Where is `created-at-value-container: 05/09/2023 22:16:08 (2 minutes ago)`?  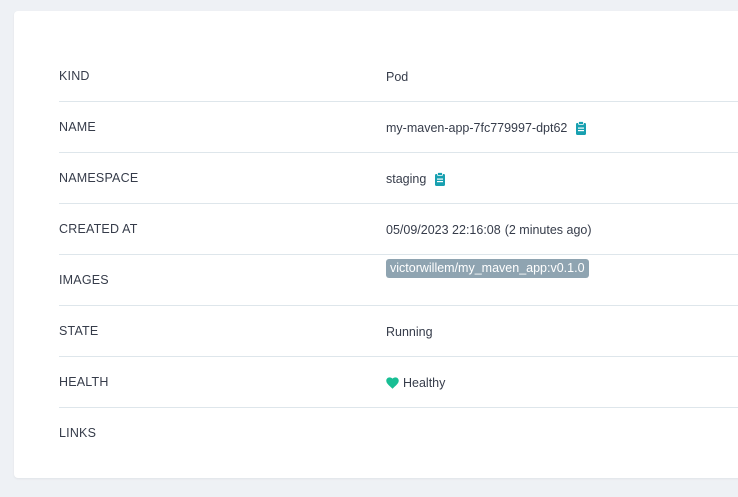 created-at-value-container: 05/09/2023 22:16:08 (2 minutes ago) is located at coordinates (489, 229).